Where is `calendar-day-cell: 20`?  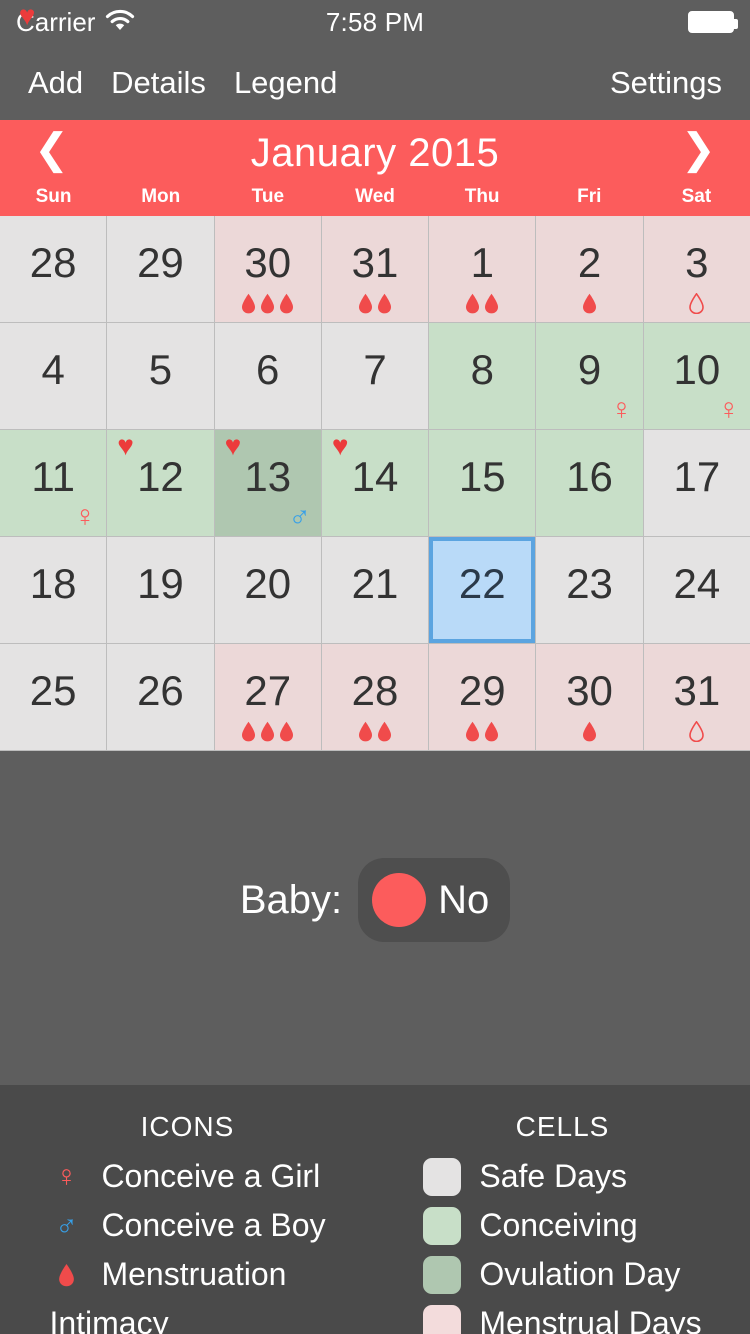 calendar-day-cell: 20 is located at coordinates (267, 590).